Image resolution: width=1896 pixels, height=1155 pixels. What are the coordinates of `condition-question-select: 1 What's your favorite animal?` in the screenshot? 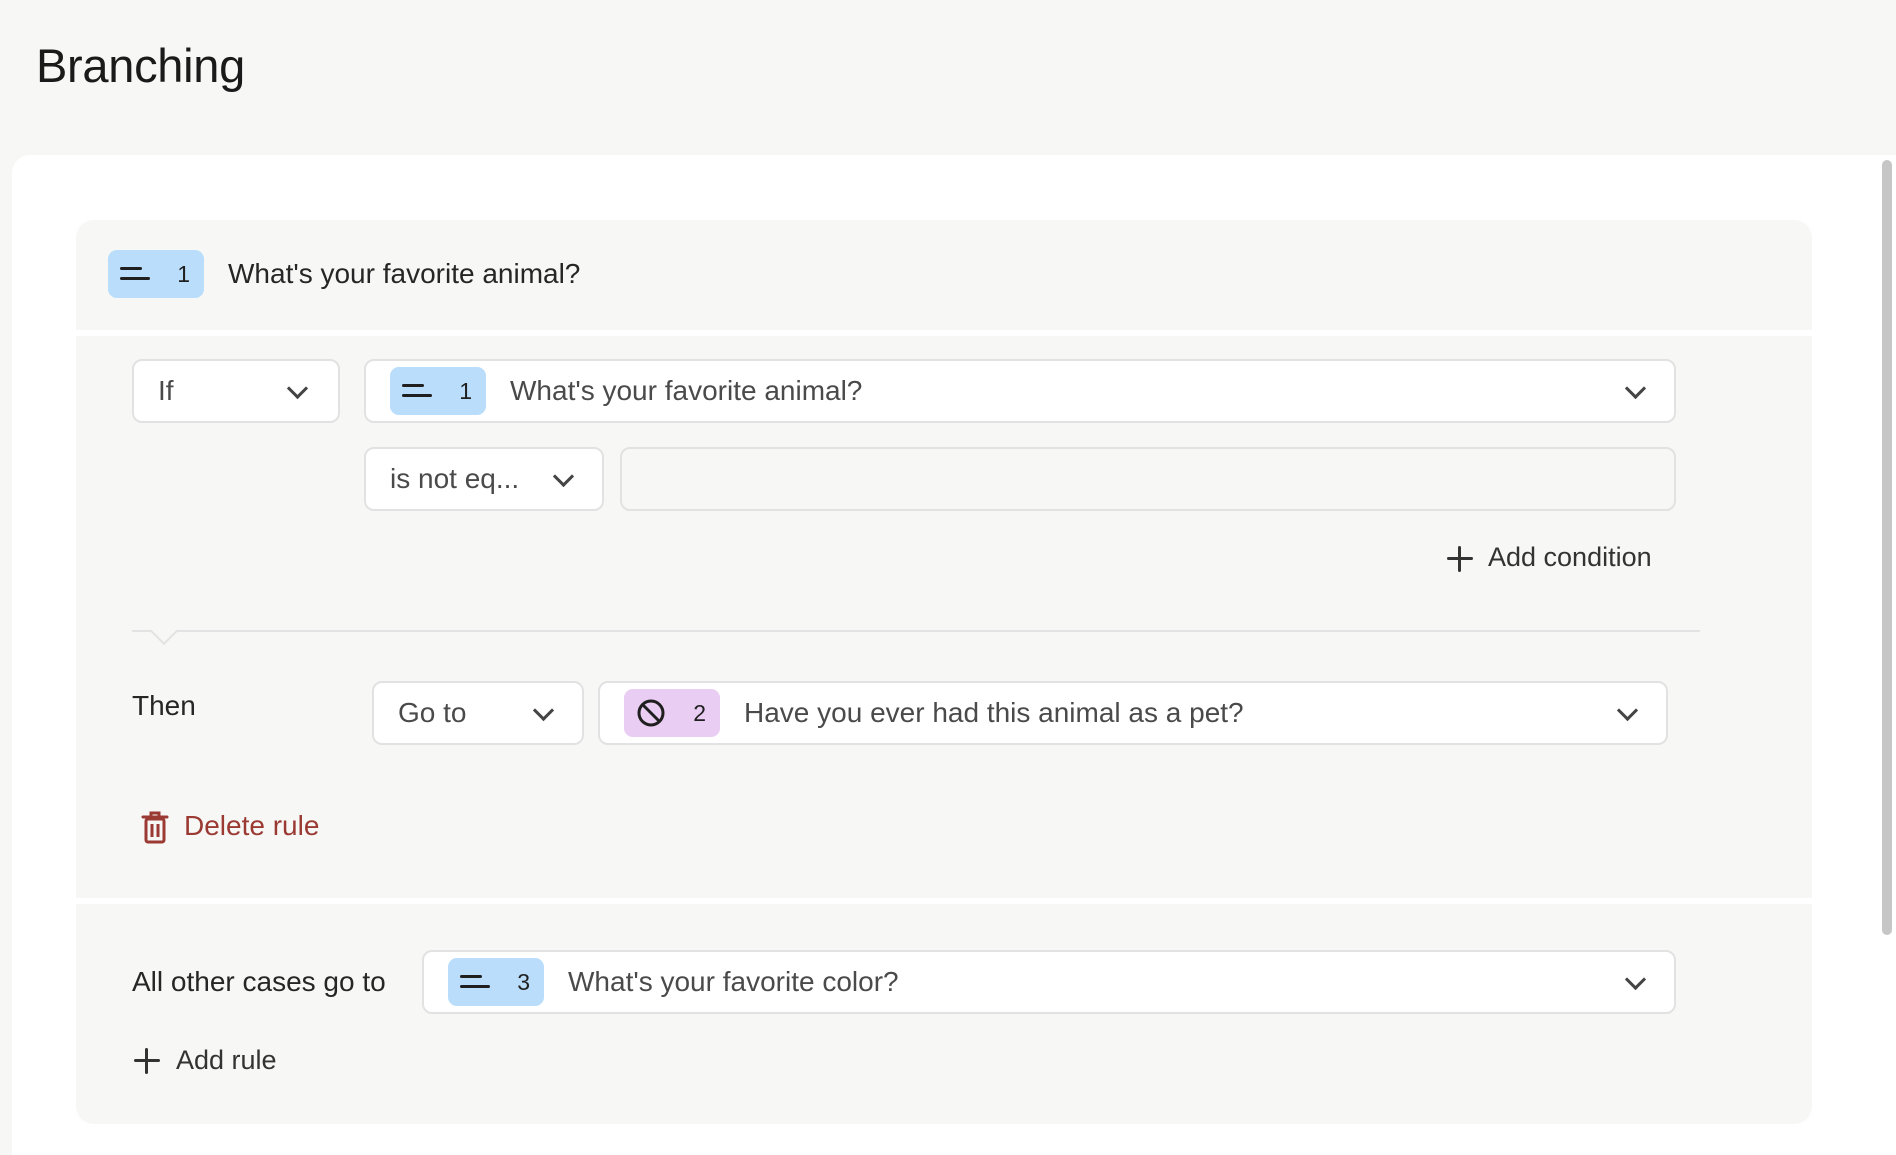 It's located at (1020, 391).